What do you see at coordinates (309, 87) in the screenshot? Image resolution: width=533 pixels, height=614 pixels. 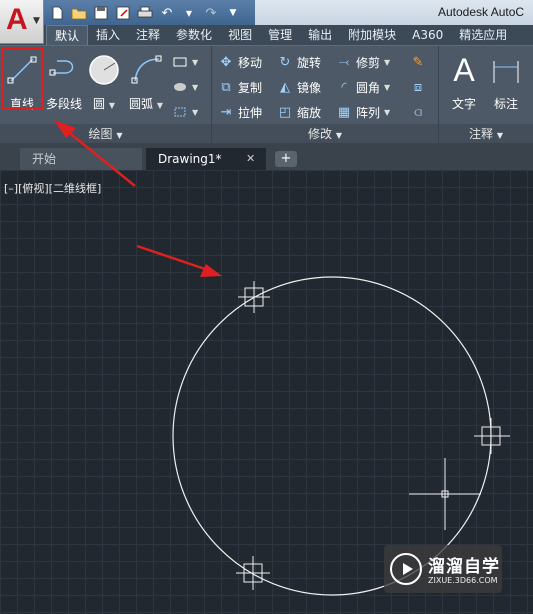 I see `mirror-tool-label: 镜像` at bounding box center [309, 87].